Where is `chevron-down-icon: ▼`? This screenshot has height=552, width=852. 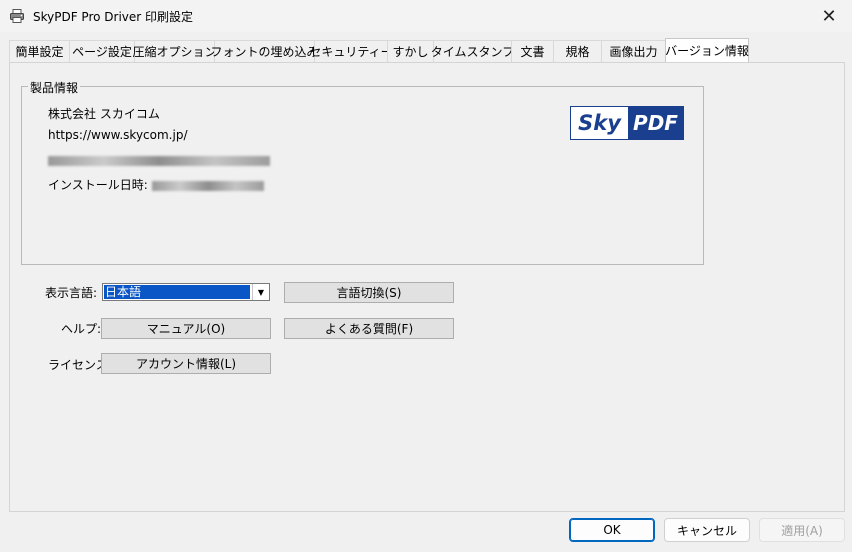
chevron-down-icon: ▼ is located at coordinates (260, 292).